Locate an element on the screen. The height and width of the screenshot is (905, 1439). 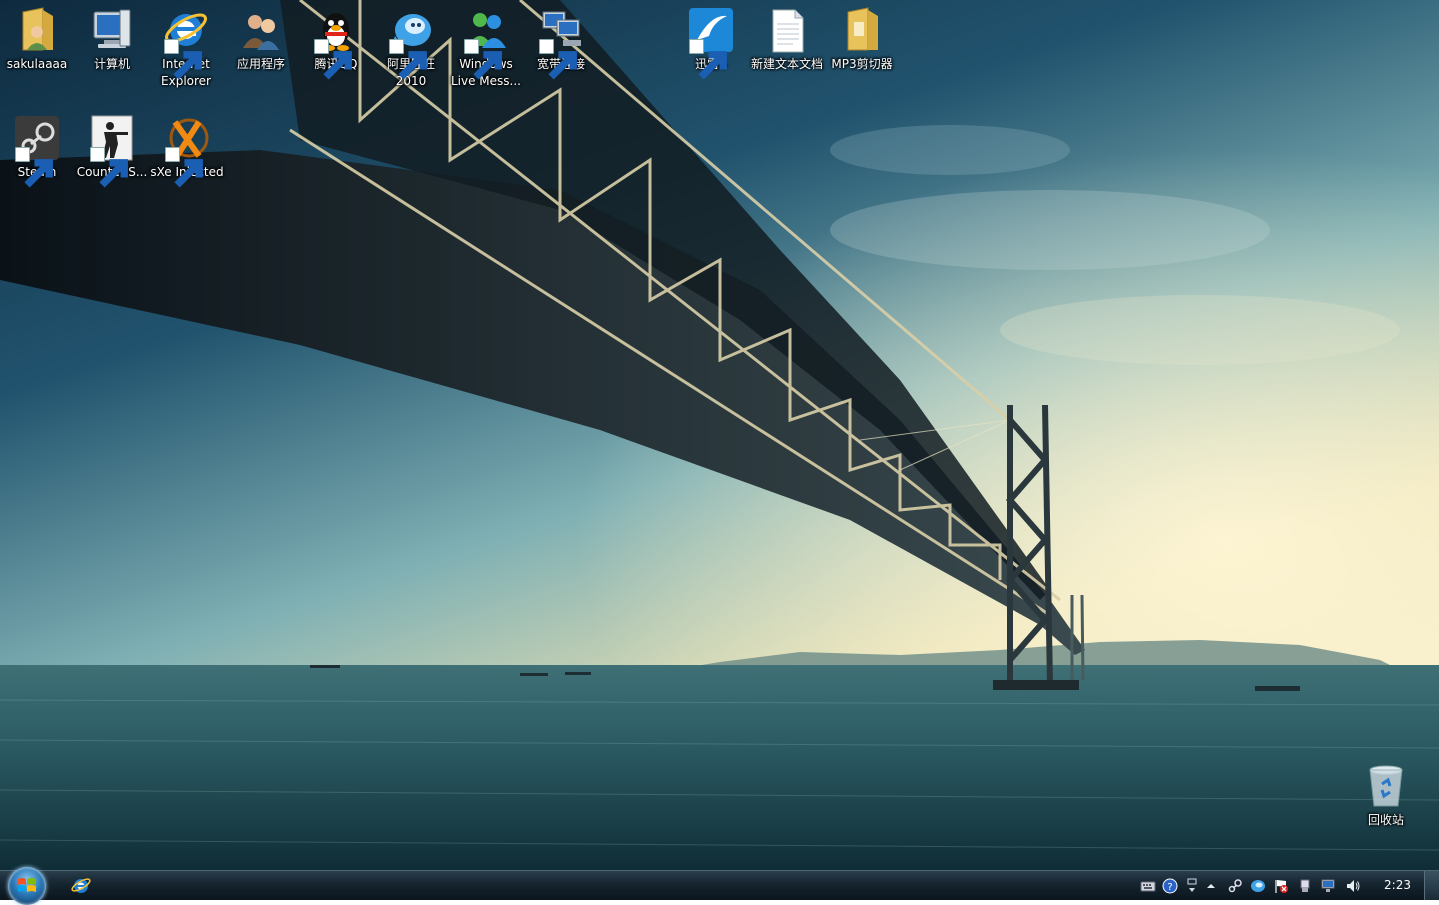
desktop-icon-label: 计算机 is located at coordinates (111, 64).